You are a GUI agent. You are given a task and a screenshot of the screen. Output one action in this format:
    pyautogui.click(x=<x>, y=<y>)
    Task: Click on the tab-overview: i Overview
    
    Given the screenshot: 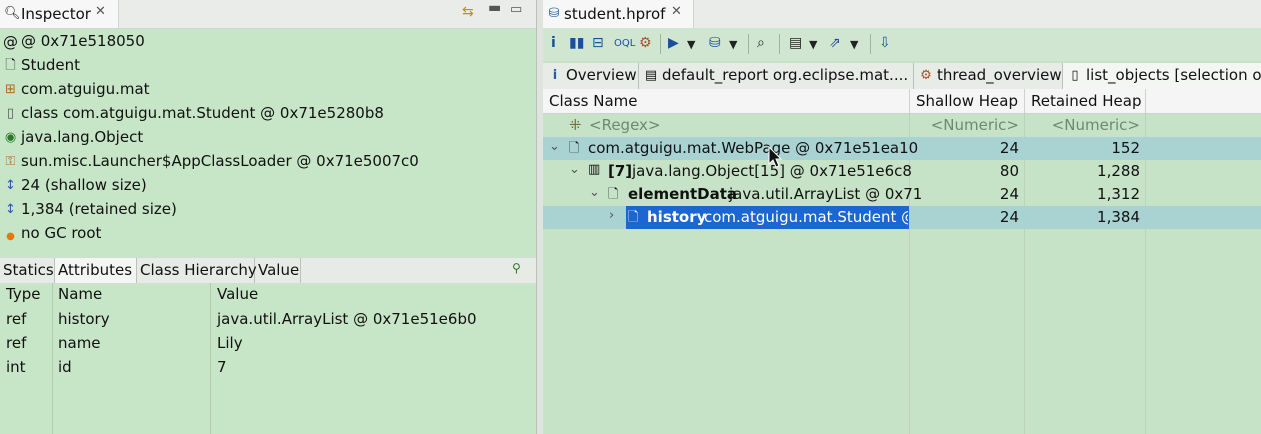 What is the action you would take?
    pyautogui.click(x=591, y=76)
    